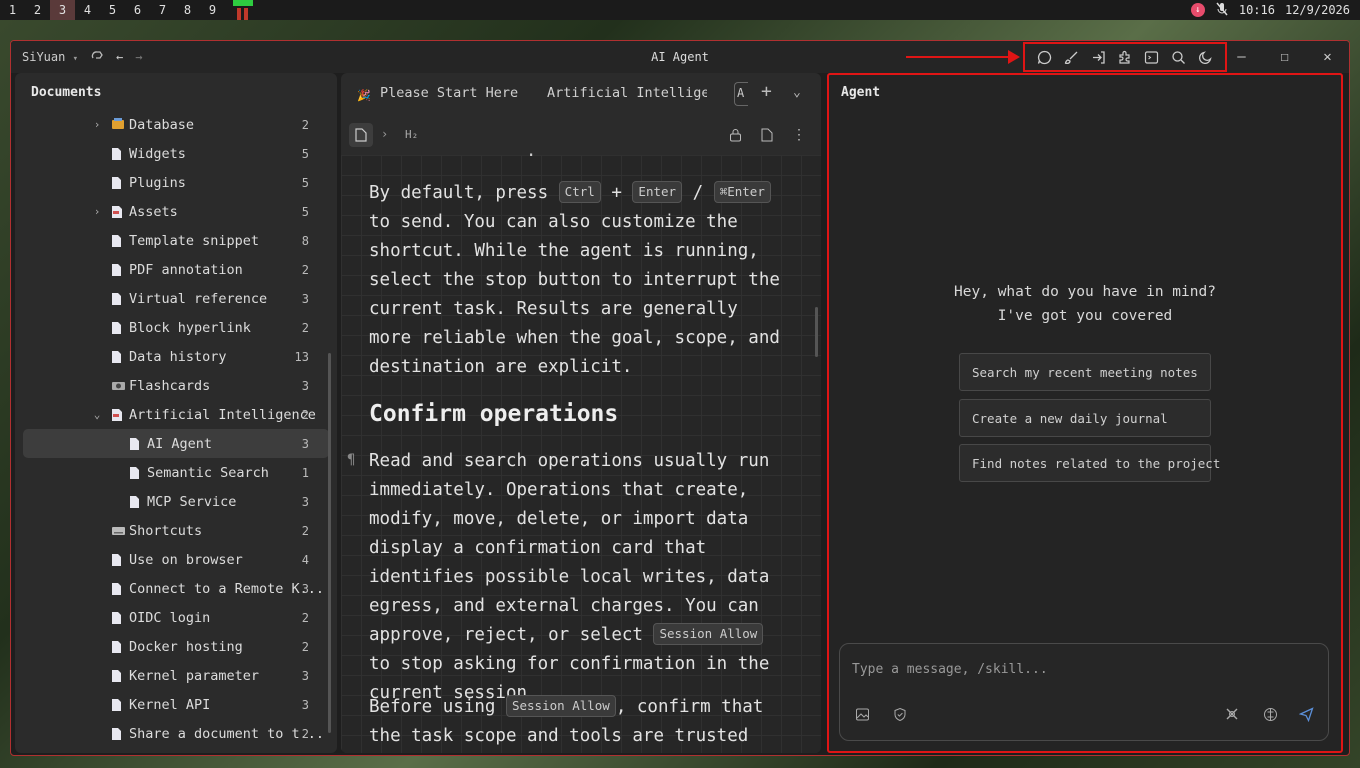  Describe the element at coordinates (176, 530) in the screenshot. I see `doc-tree-item: Shortcuts 2` at that location.